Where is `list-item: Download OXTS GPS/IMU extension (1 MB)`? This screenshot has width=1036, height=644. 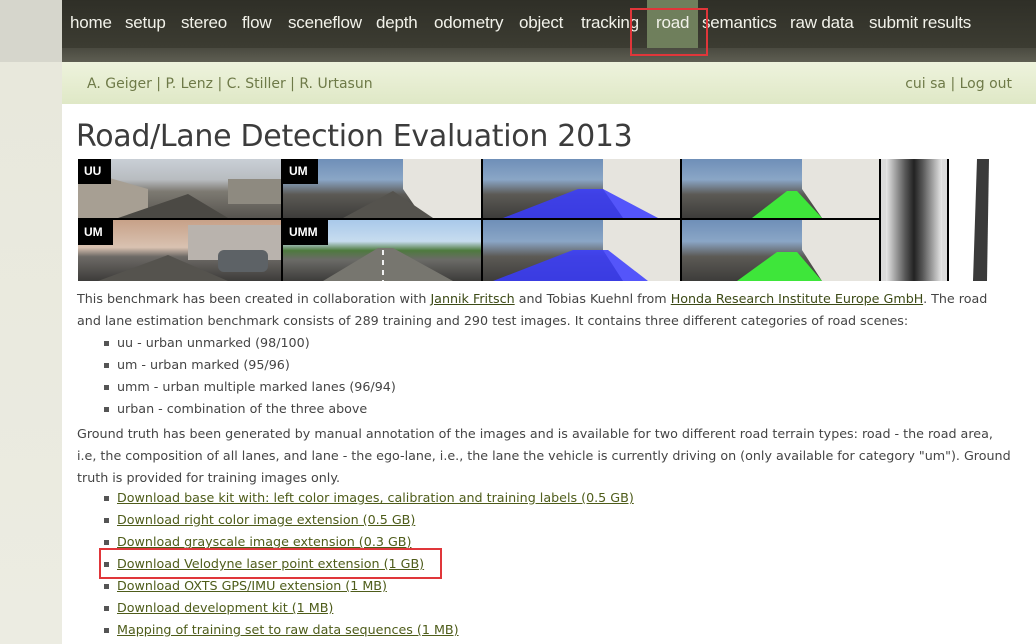 list-item: Download OXTS GPS/IMU extension (1 MB) is located at coordinates (369, 586).